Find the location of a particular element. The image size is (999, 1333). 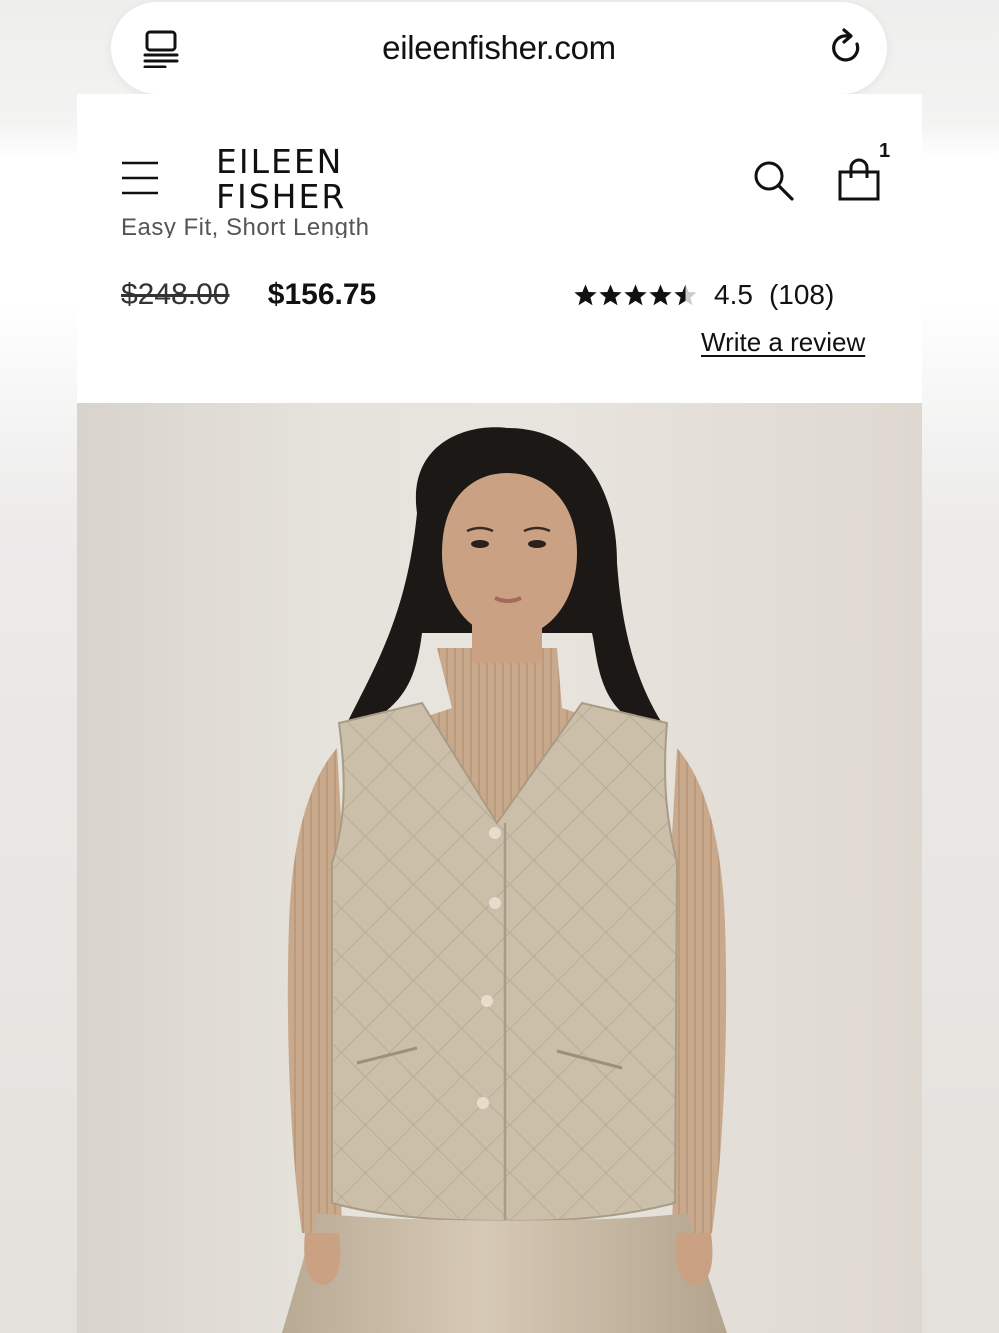

original-price: $248.00 is located at coordinates (175, 294).